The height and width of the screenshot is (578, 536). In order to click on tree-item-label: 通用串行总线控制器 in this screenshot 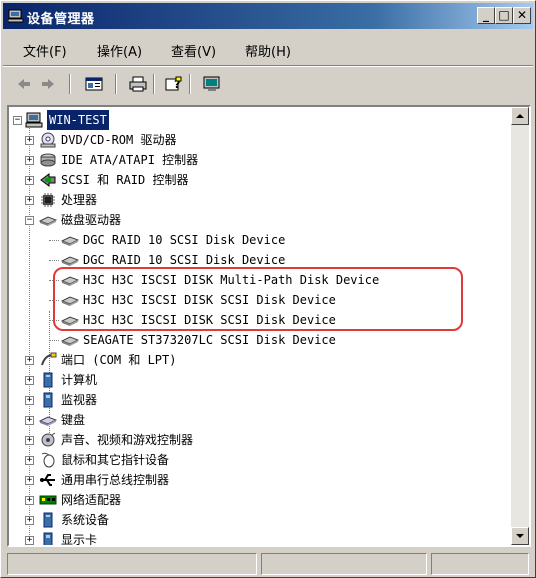, I will do `click(115, 480)`.